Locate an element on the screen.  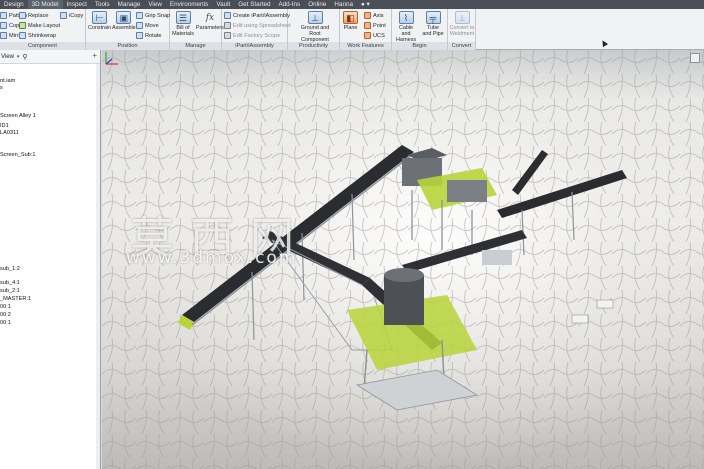
tree-row: nt.iam is located at coordinates (7, 81).